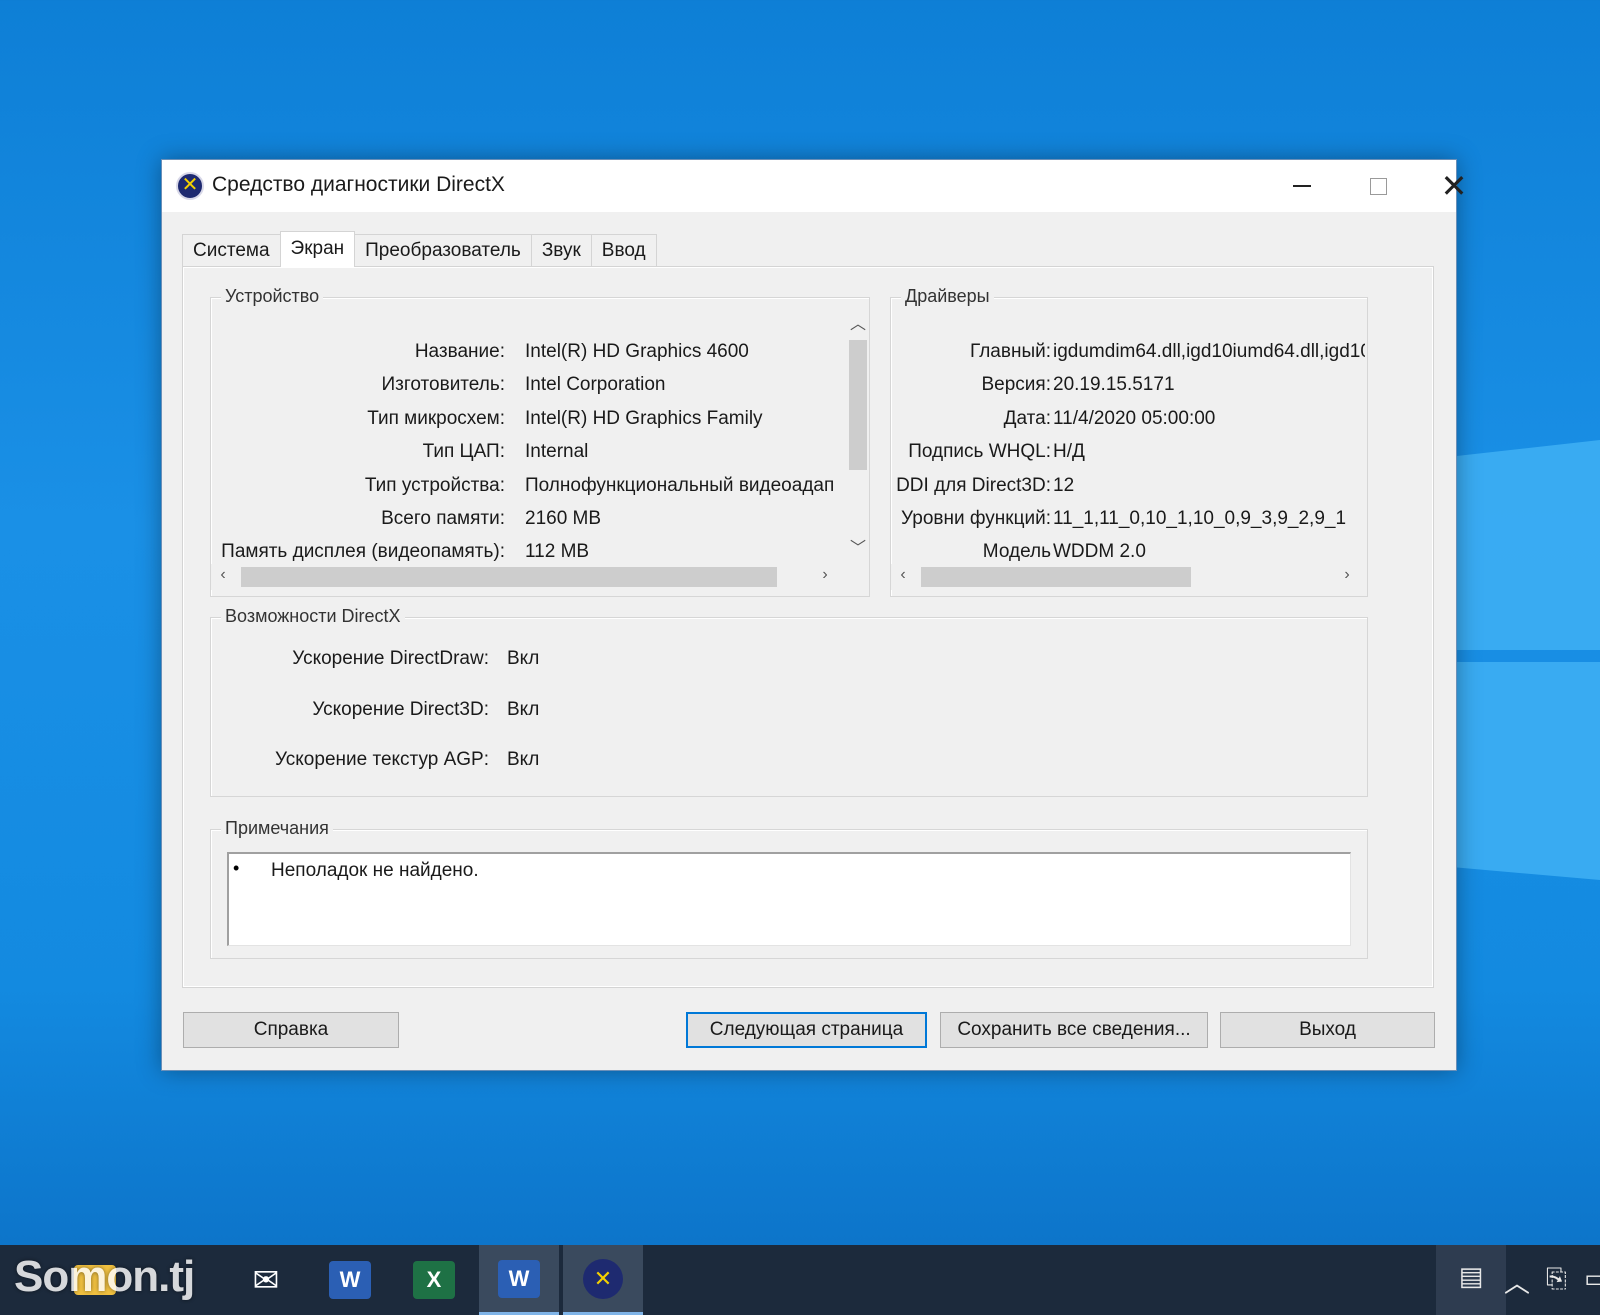  I want to click on taskbar-directx: ✕, so click(603, 1280).